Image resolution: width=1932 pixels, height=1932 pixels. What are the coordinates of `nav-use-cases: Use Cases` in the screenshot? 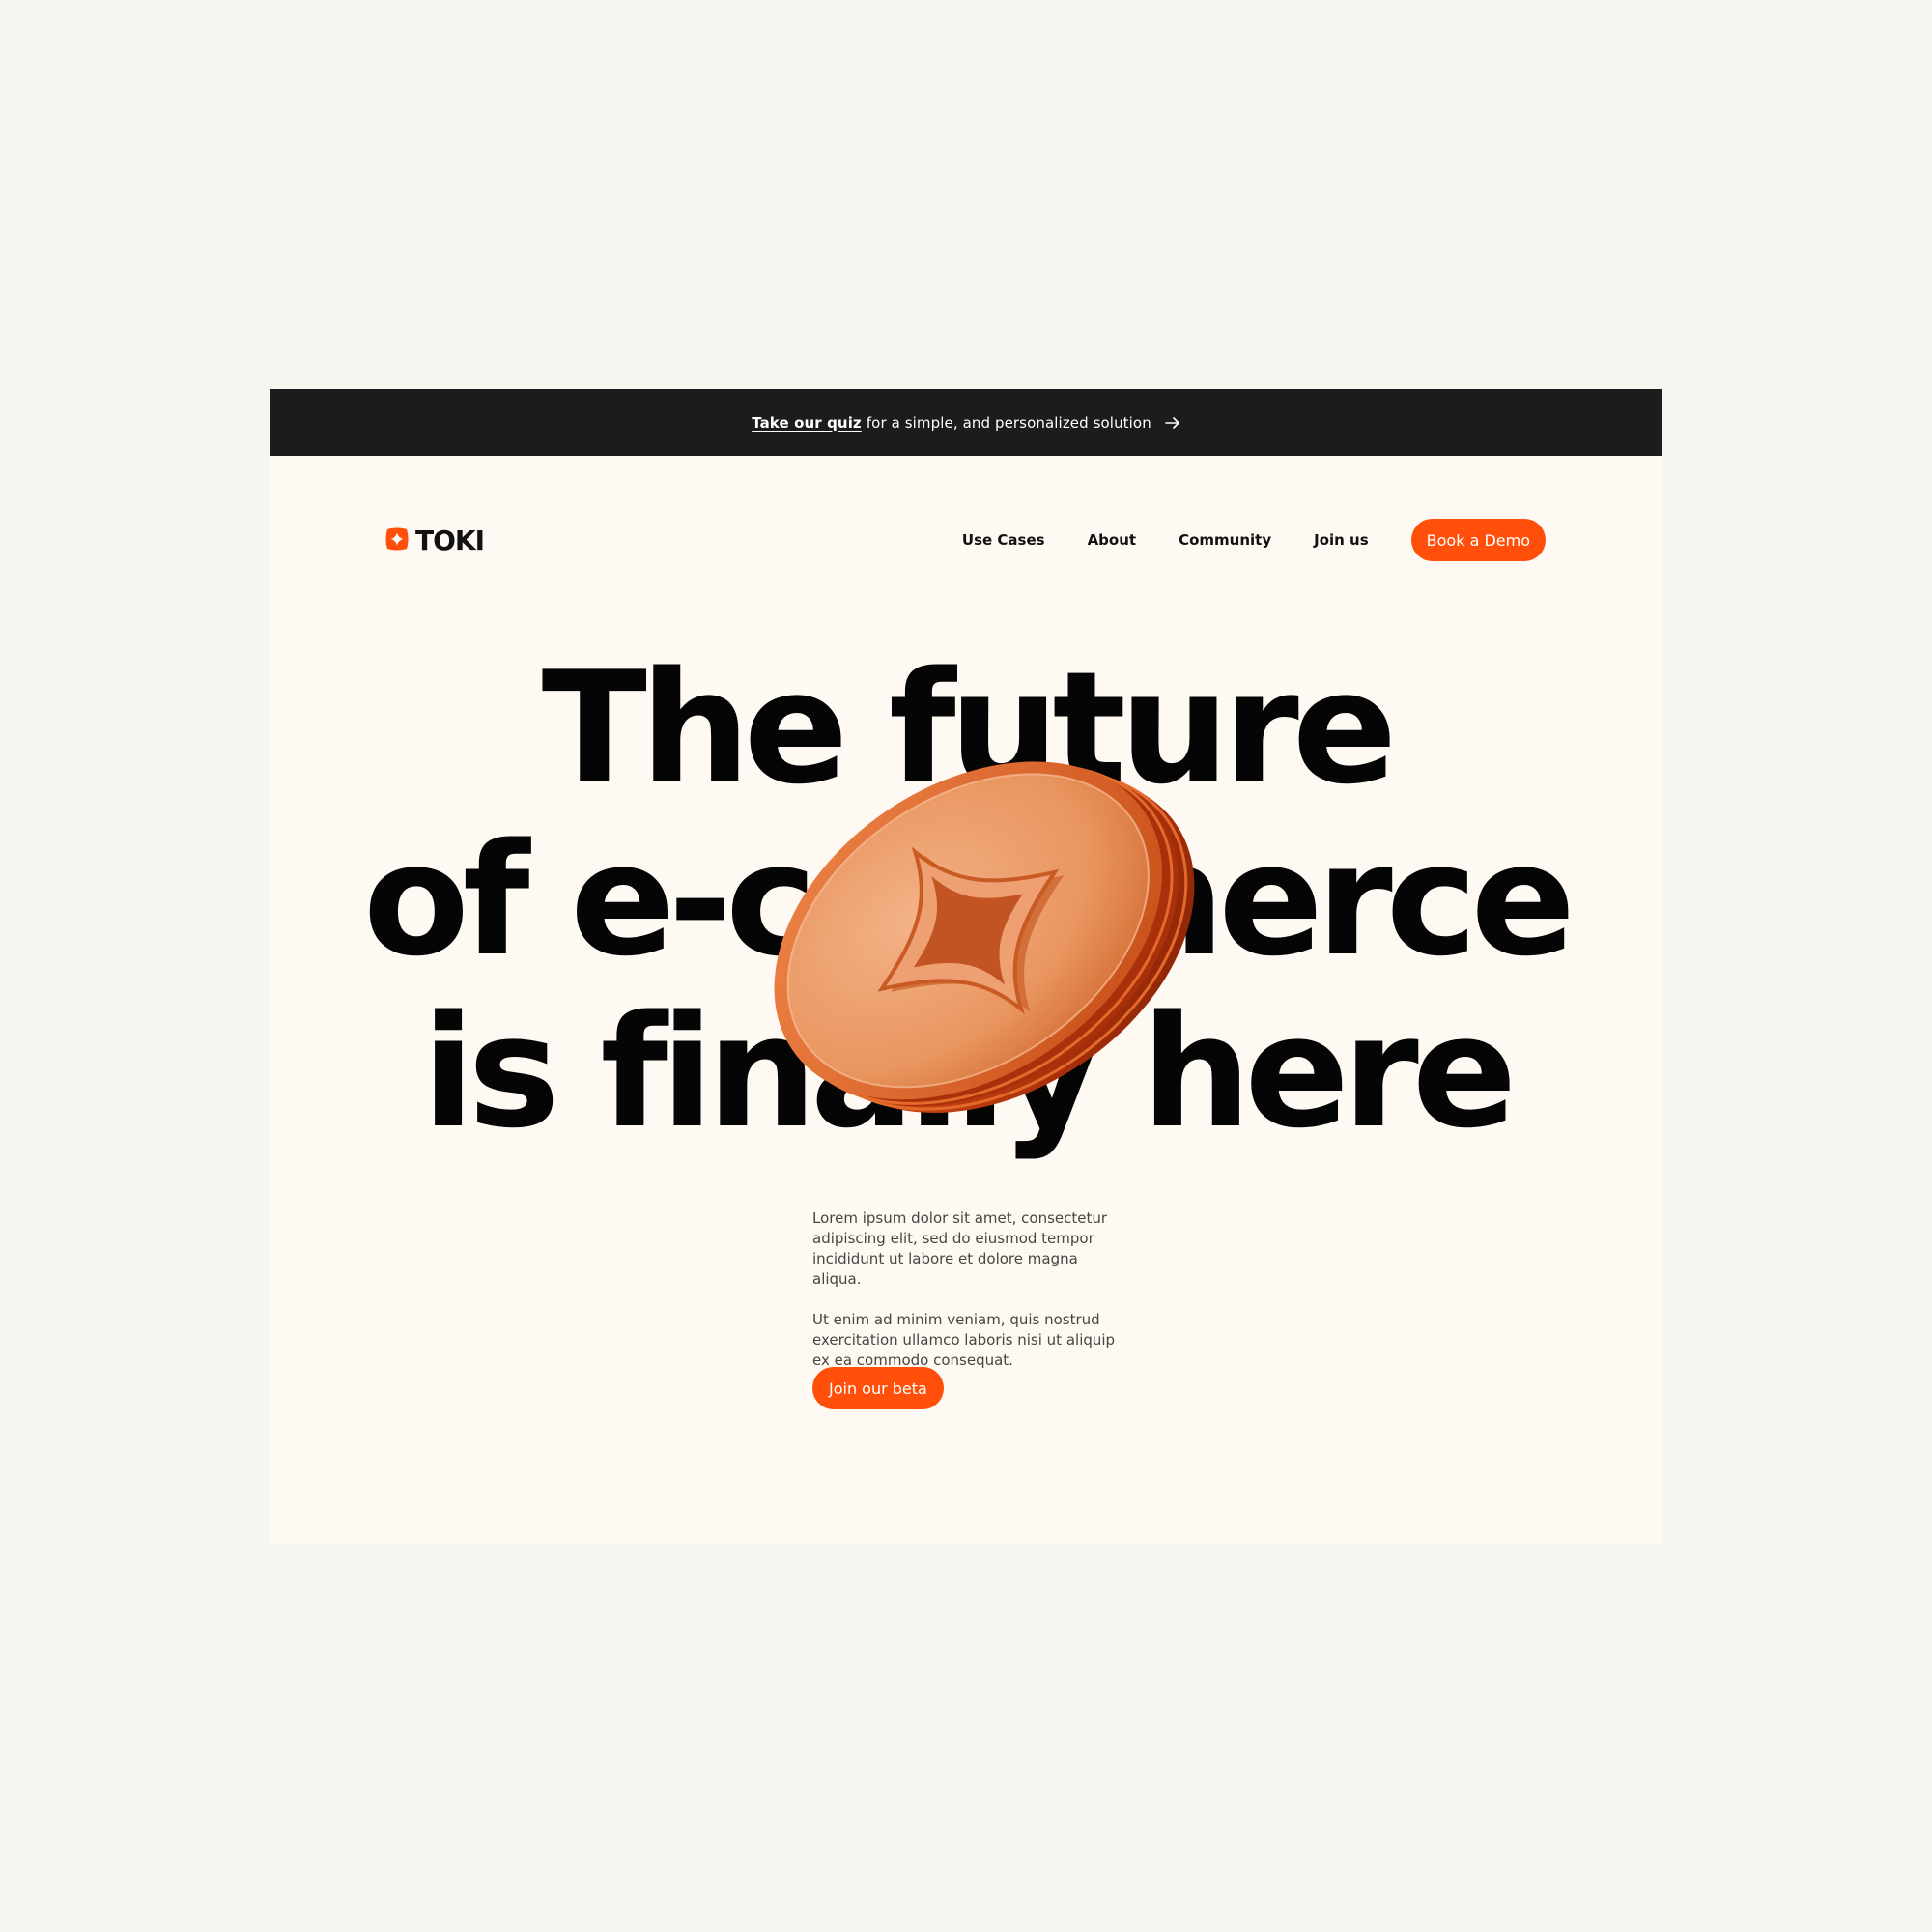 It's located at (1003, 540).